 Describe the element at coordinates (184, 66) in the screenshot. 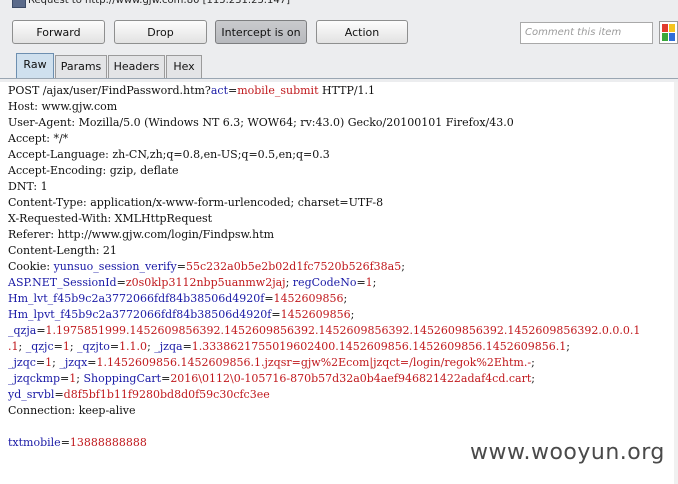

I see `tab-hex: Hex` at that location.